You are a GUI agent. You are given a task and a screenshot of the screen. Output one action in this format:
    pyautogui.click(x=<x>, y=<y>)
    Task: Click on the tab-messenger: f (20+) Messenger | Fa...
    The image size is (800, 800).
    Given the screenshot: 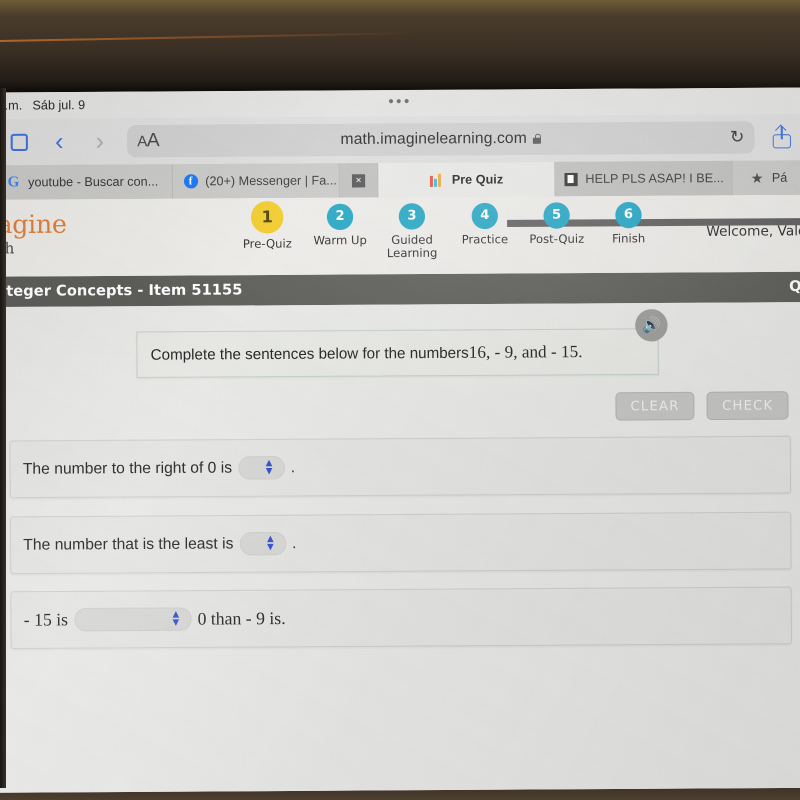 What is the action you would take?
    pyautogui.click(x=256, y=181)
    